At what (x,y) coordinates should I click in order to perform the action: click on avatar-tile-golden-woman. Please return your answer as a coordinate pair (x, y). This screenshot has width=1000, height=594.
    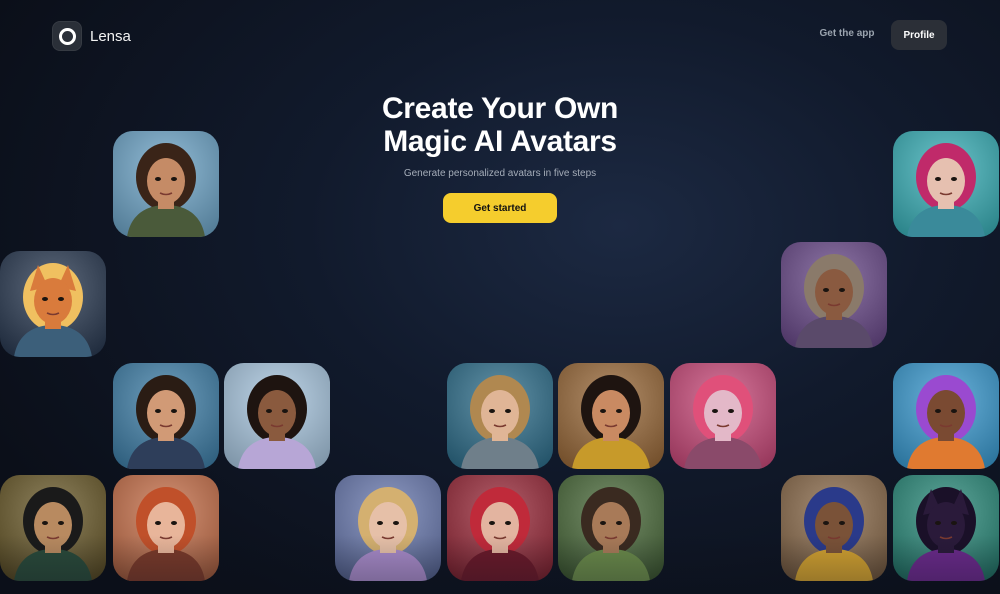
    Looking at the image, I should click on (53, 528).